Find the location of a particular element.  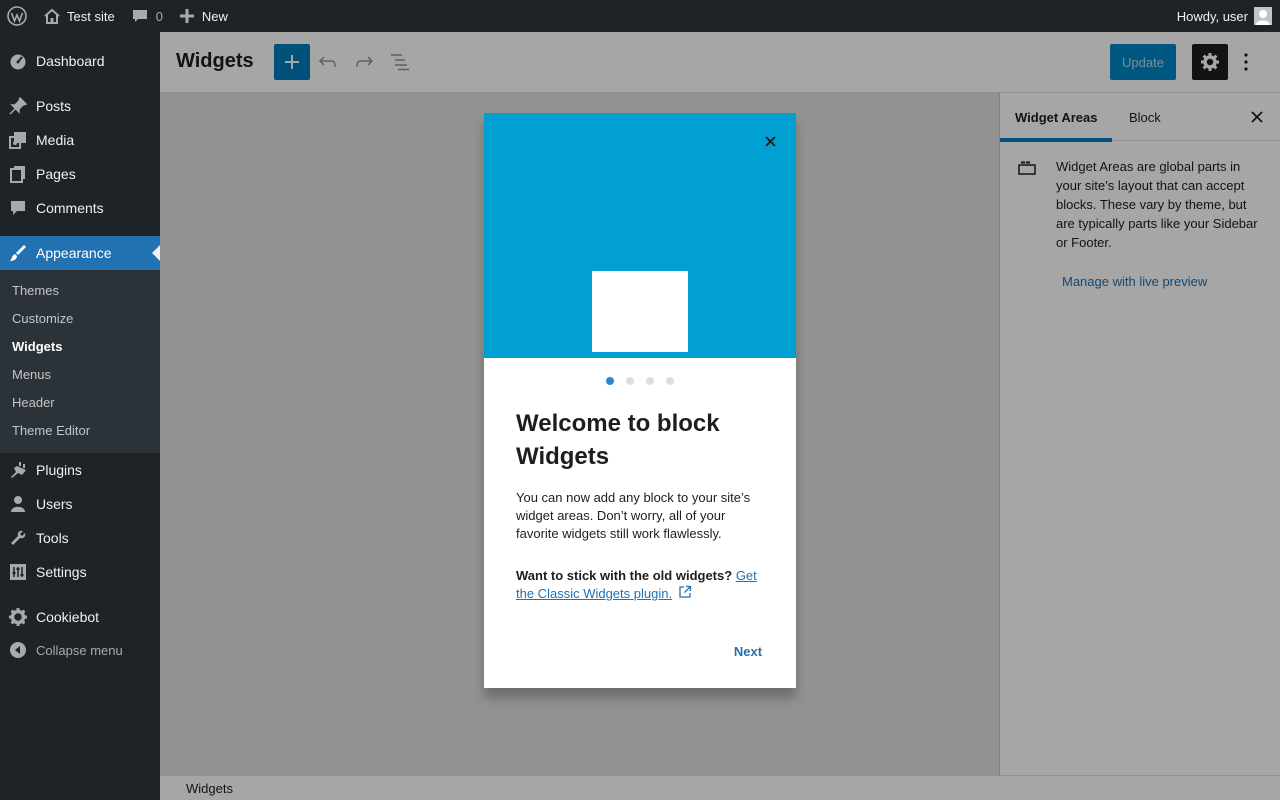

sidebar-item-label: Media is located at coordinates (55, 140).